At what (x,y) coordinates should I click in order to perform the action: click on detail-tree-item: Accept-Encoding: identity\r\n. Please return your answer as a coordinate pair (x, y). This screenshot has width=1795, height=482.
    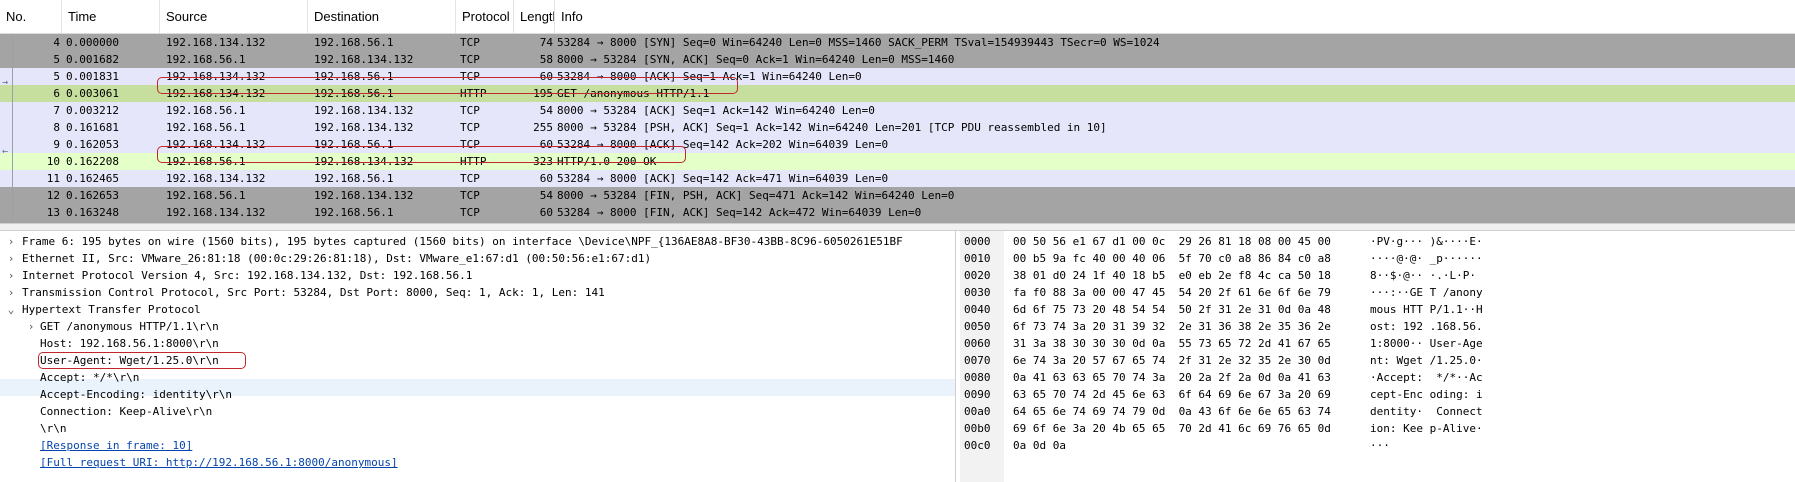
    Looking at the image, I should click on (477, 394).